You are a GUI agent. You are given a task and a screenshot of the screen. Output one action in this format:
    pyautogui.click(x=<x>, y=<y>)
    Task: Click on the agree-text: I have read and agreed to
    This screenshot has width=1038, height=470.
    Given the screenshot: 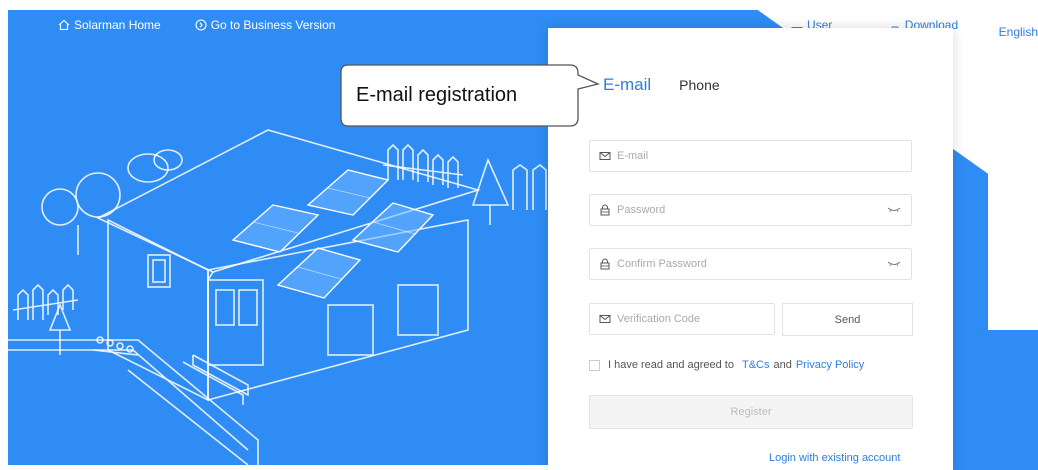 What is the action you would take?
    pyautogui.click(x=671, y=365)
    